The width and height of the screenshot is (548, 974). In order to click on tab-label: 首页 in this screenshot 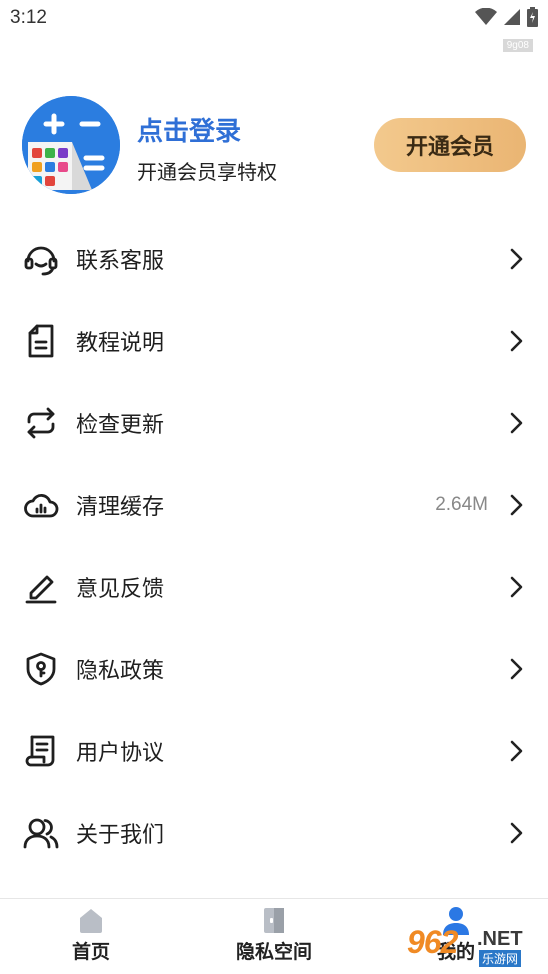, I will do `click(90, 952)`.